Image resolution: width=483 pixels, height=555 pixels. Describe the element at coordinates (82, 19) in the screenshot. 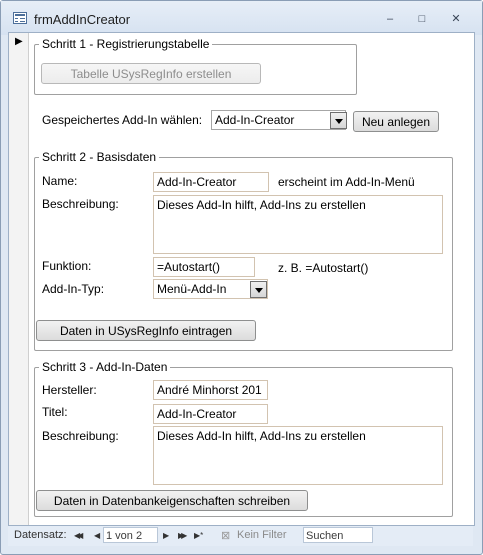

I see `window-title: frmAddInCreator` at that location.